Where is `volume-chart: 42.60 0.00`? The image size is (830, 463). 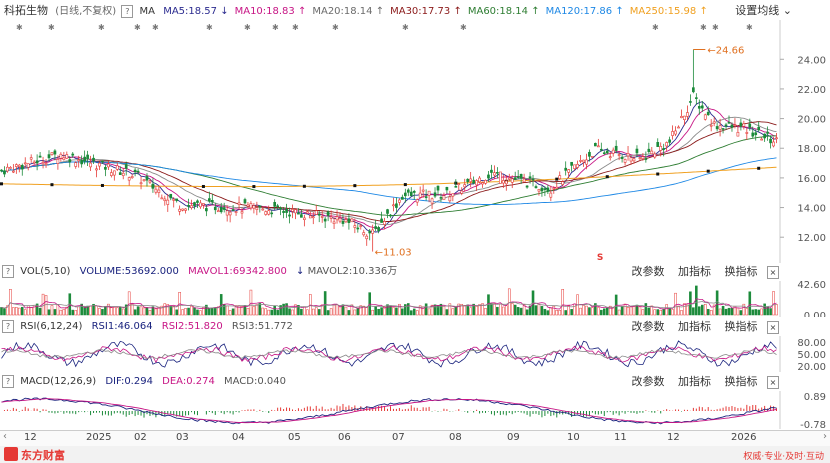 volume-chart: 42.60 0.00 is located at coordinates (415, 299).